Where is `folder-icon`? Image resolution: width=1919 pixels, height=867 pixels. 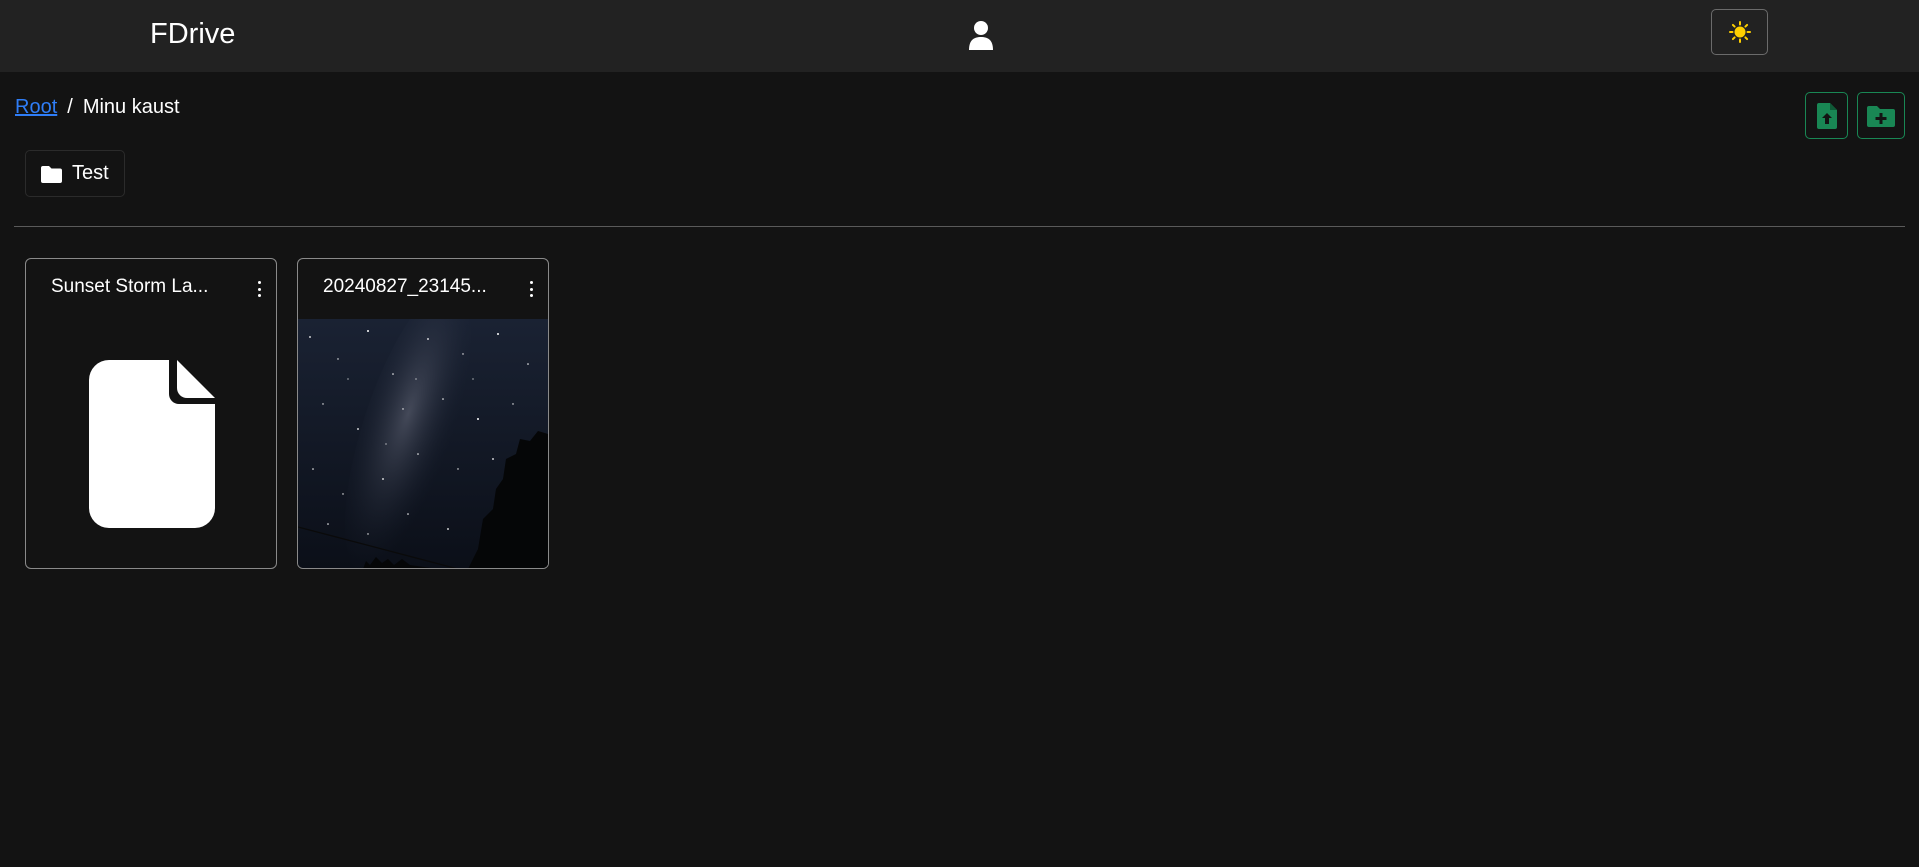 folder-icon is located at coordinates (51, 174).